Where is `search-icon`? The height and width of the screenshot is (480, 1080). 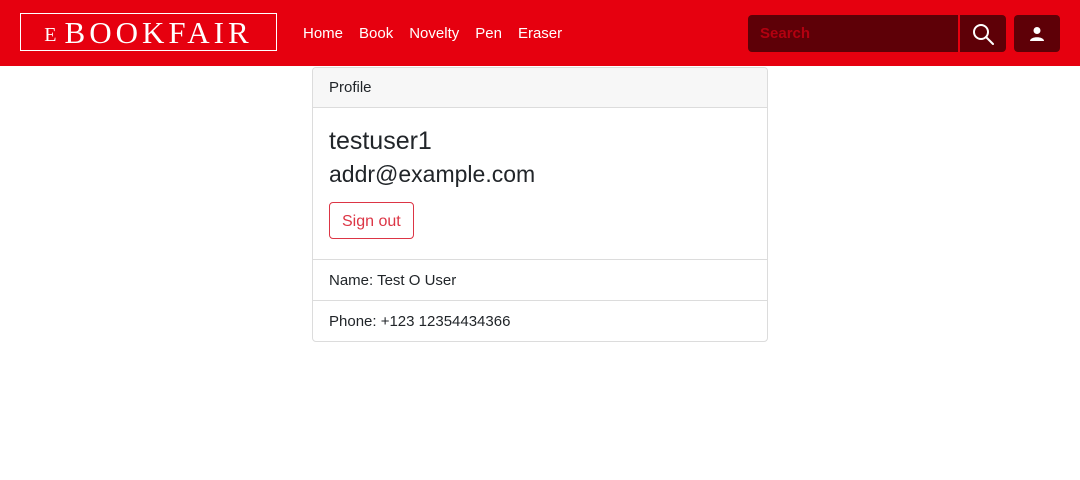 search-icon is located at coordinates (983, 34).